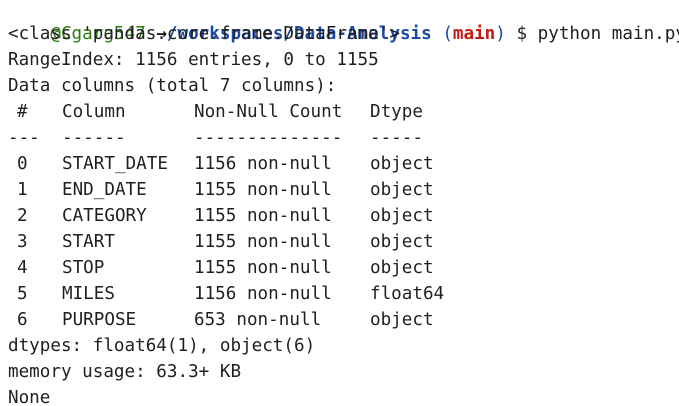  What do you see at coordinates (338, 242) in the screenshot?
I see `table-row: 3 START 1155 non-null object` at bounding box center [338, 242].